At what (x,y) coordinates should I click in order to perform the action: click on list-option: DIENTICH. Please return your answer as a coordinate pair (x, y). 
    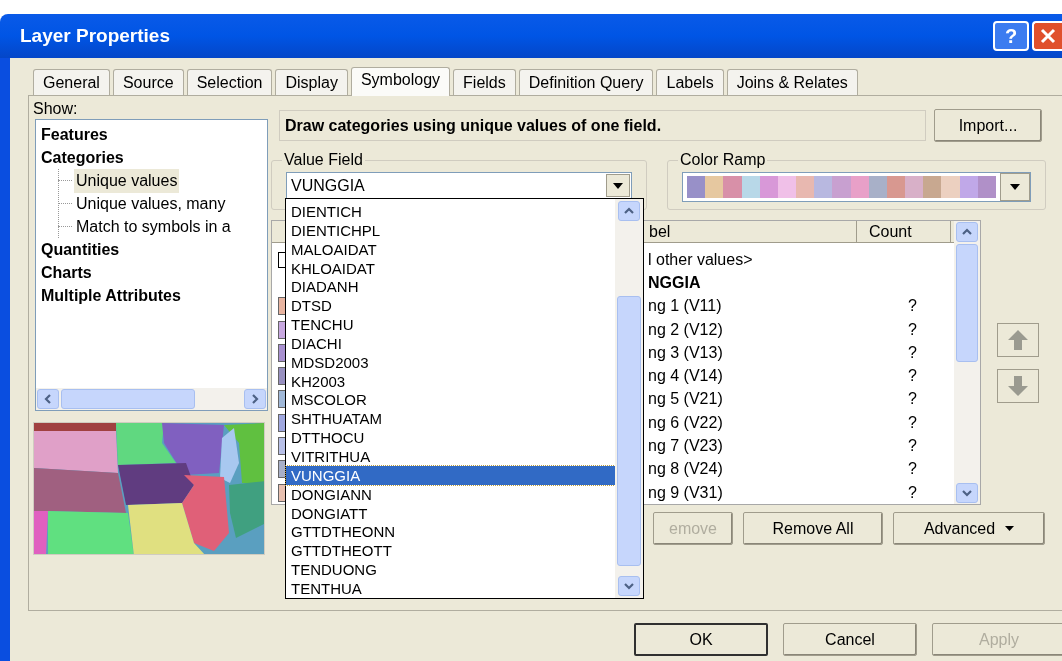
    Looking at the image, I should click on (450, 211).